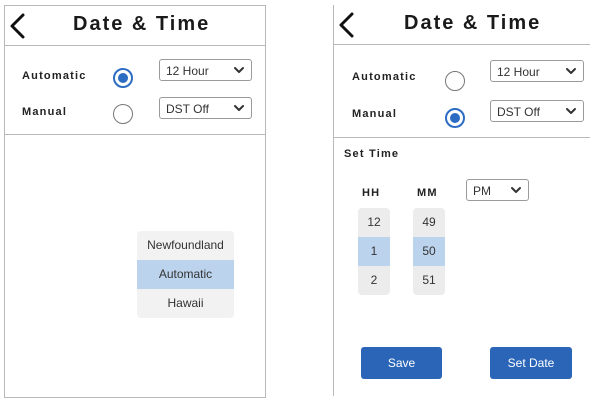 The image size is (590, 399). I want to click on ampm-value: PM, so click(482, 191).